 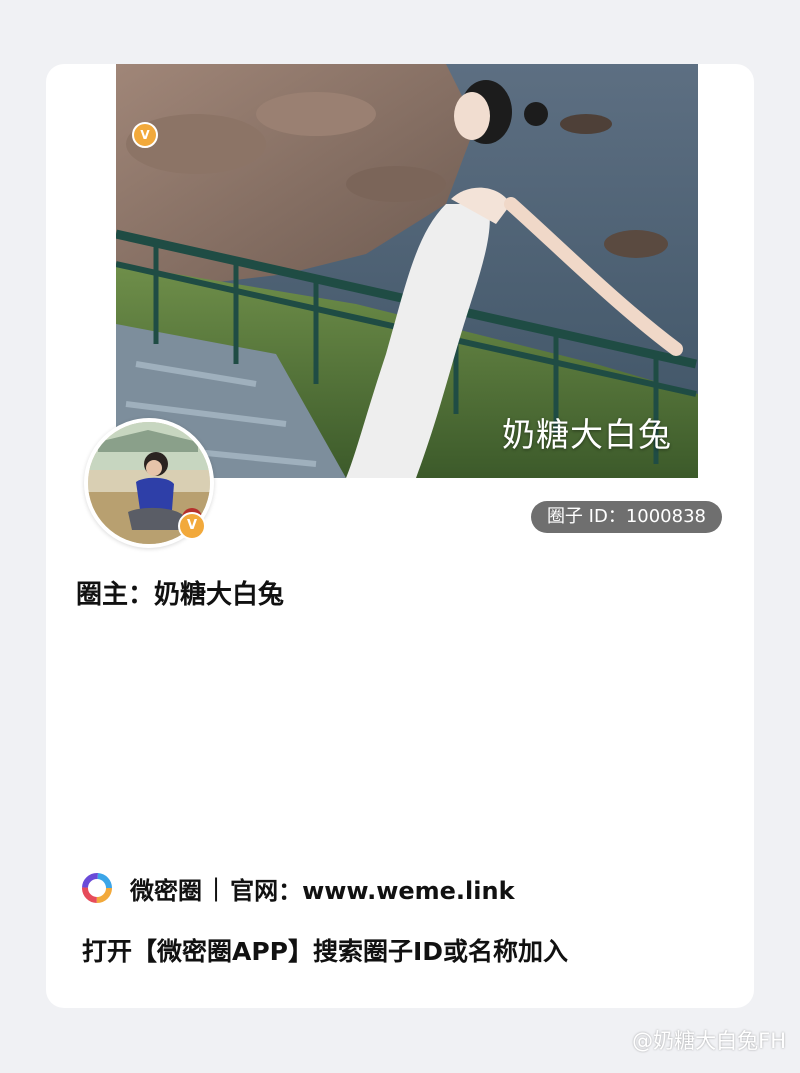 I want to click on official-site-link: 官网：www.weme.link, so click(x=372, y=888).